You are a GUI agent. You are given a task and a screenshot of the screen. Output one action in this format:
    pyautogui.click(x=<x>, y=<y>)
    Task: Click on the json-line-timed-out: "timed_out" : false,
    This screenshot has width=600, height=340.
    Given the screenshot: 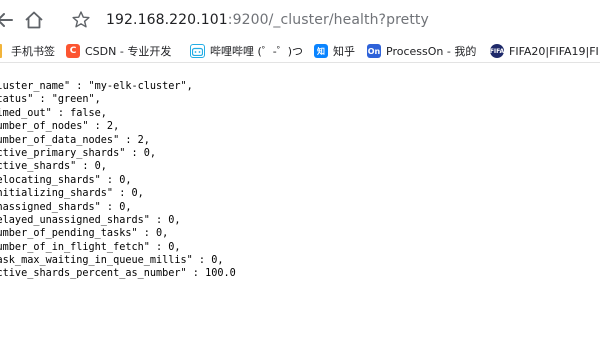 What is the action you would take?
    pyautogui.click(x=53, y=113)
    